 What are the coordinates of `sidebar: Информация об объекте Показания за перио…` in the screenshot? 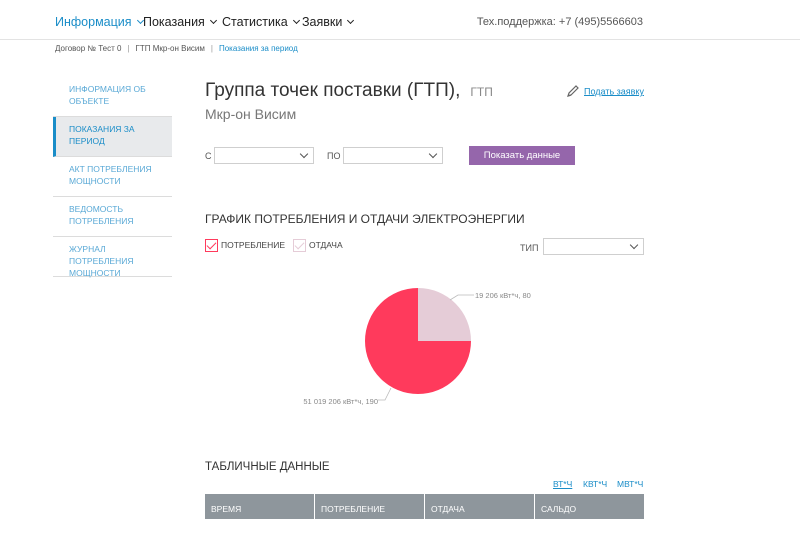 It's located at (112, 177).